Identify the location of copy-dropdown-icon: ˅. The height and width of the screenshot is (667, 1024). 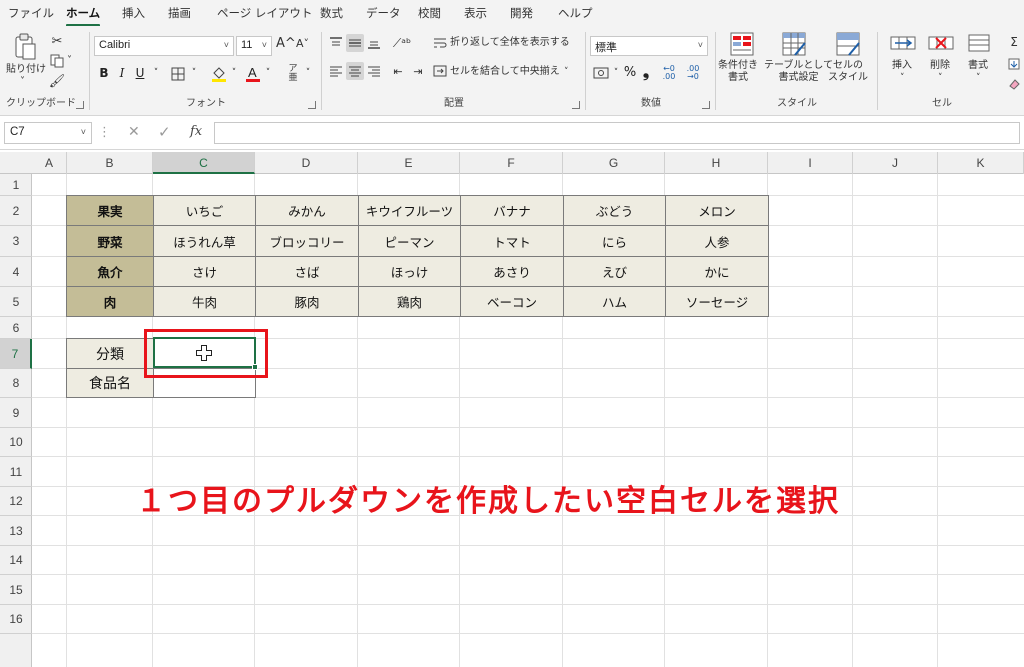
(69, 61).